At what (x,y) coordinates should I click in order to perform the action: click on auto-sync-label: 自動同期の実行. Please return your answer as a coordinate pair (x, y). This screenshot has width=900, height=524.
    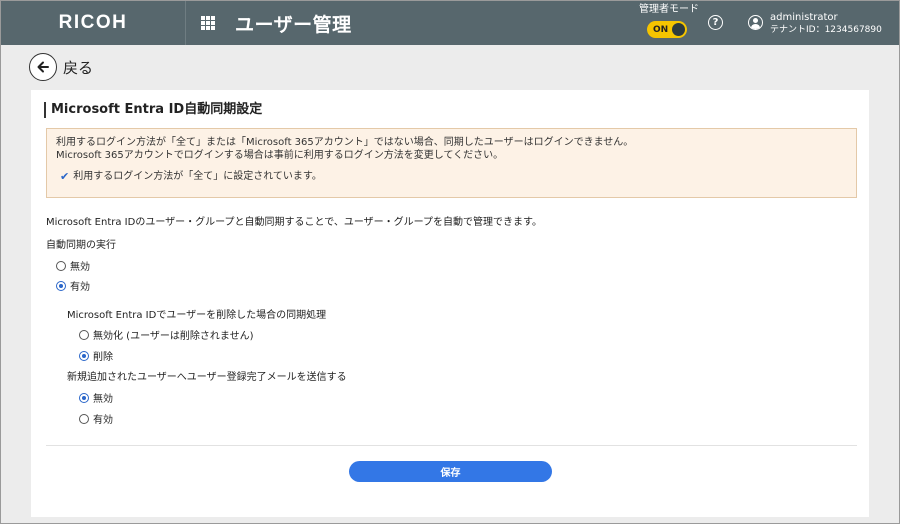
    Looking at the image, I should click on (81, 245).